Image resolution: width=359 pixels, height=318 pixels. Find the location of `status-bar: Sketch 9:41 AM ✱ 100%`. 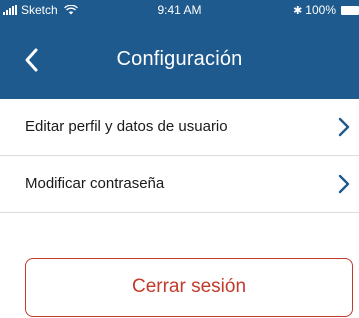

status-bar: Sketch 9:41 AM ✱ 100% is located at coordinates (179, 10).